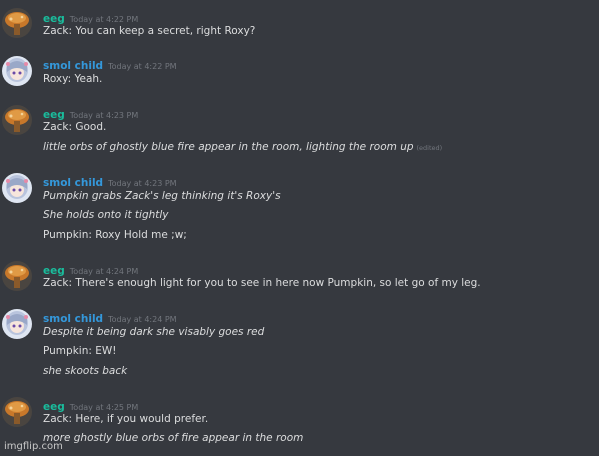 Image resolution: width=599 pixels, height=456 pixels. Describe the element at coordinates (115, 235) in the screenshot. I see `message-text: Pumpkin: Roxy Hold me ;w;` at that location.